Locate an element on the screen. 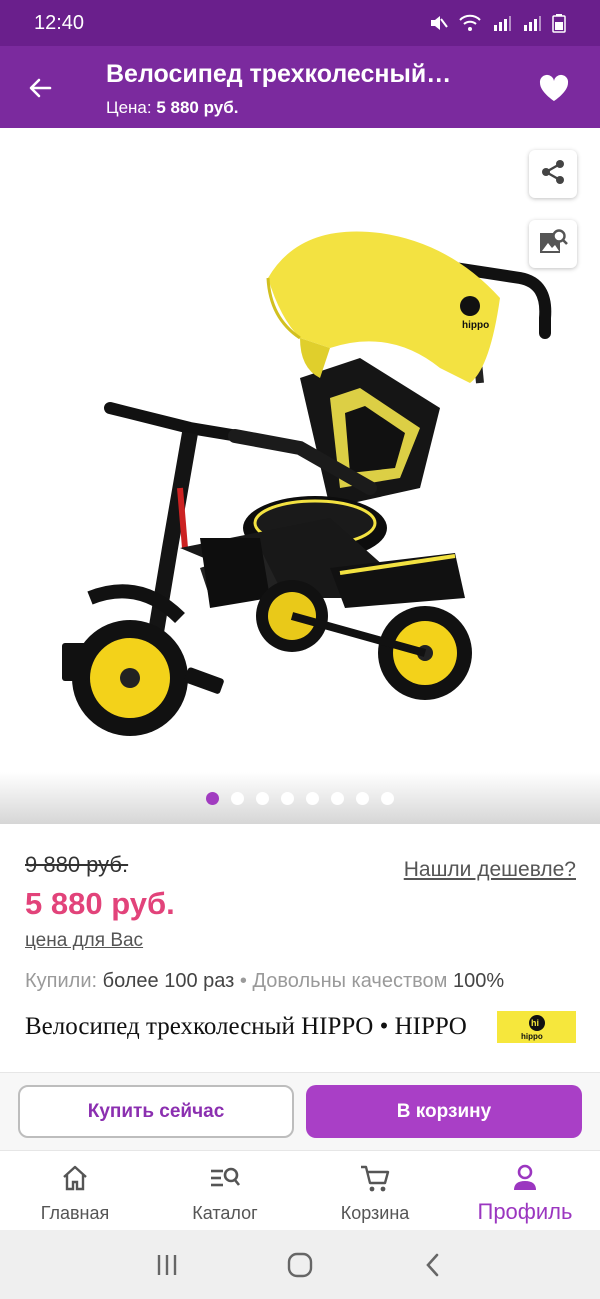 The image size is (600, 1299). svg-text: hi is located at coordinates (535, 1023).